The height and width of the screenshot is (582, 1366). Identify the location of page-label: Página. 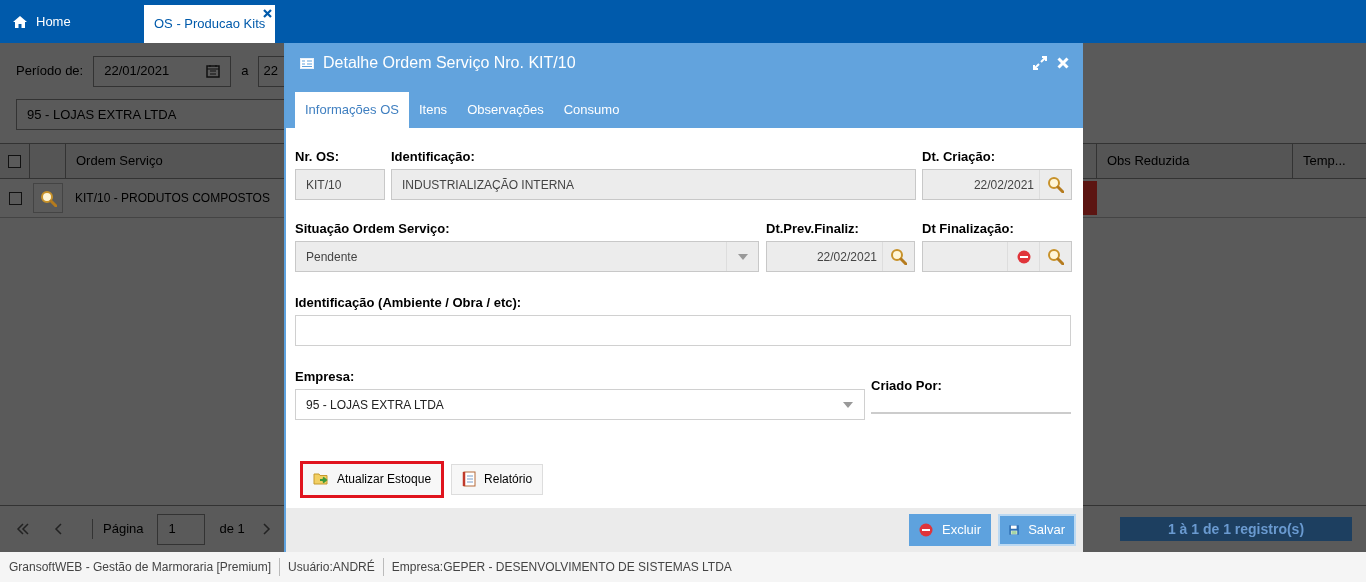
(118, 529).